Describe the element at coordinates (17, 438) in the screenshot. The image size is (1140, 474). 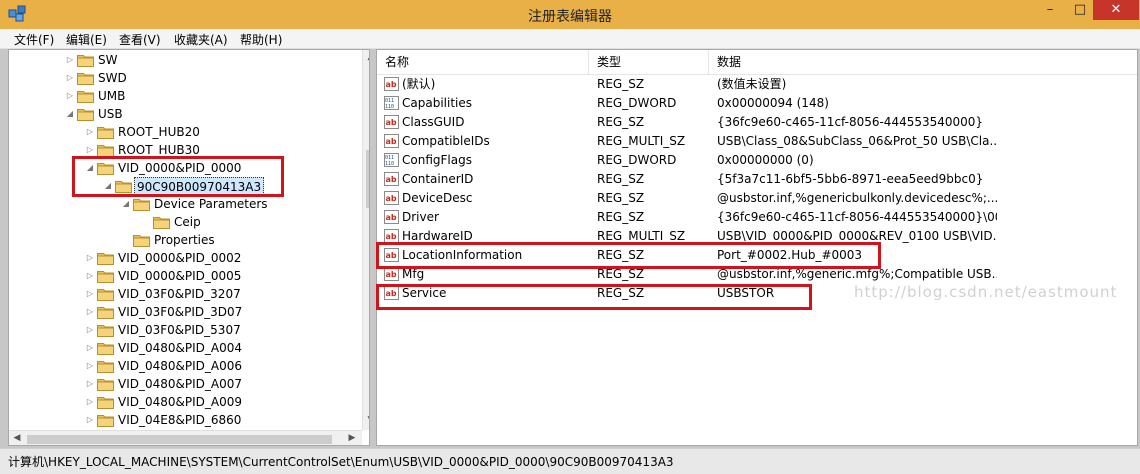
I see `scroll-left-icon: ◀` at that location.